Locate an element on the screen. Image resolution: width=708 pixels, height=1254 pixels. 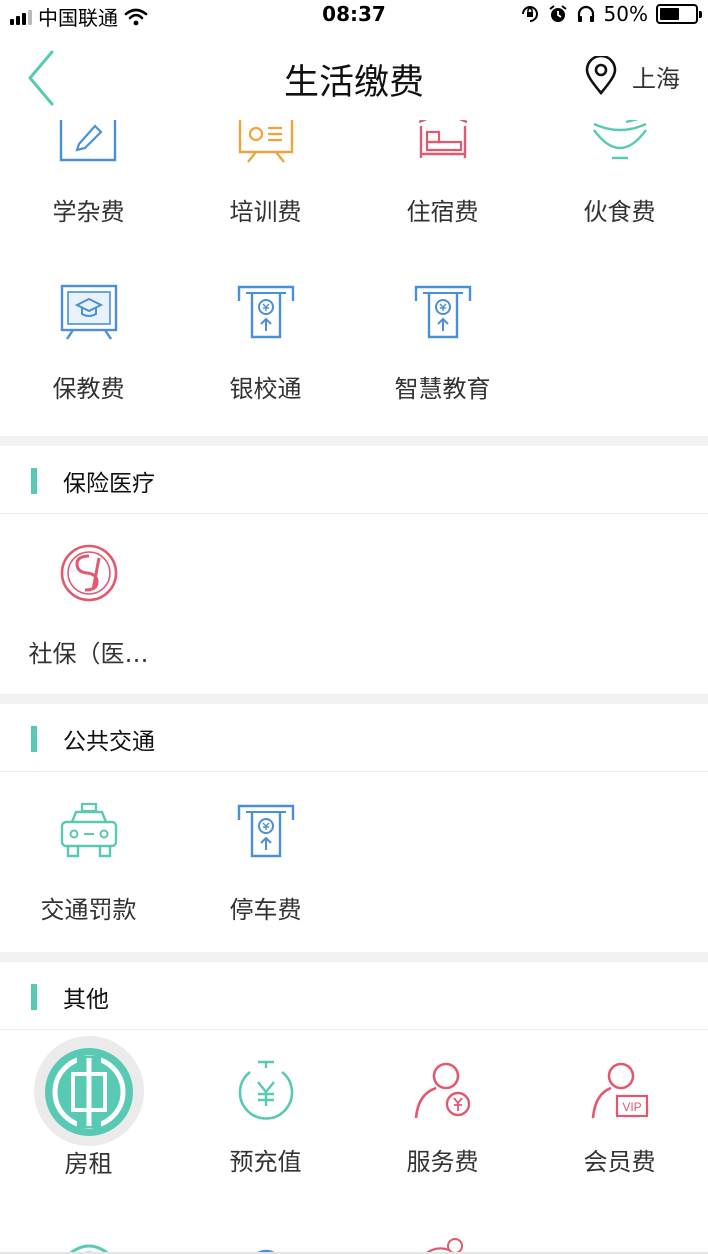
section-title: 公共交通 is located at coordinates (109, 742).